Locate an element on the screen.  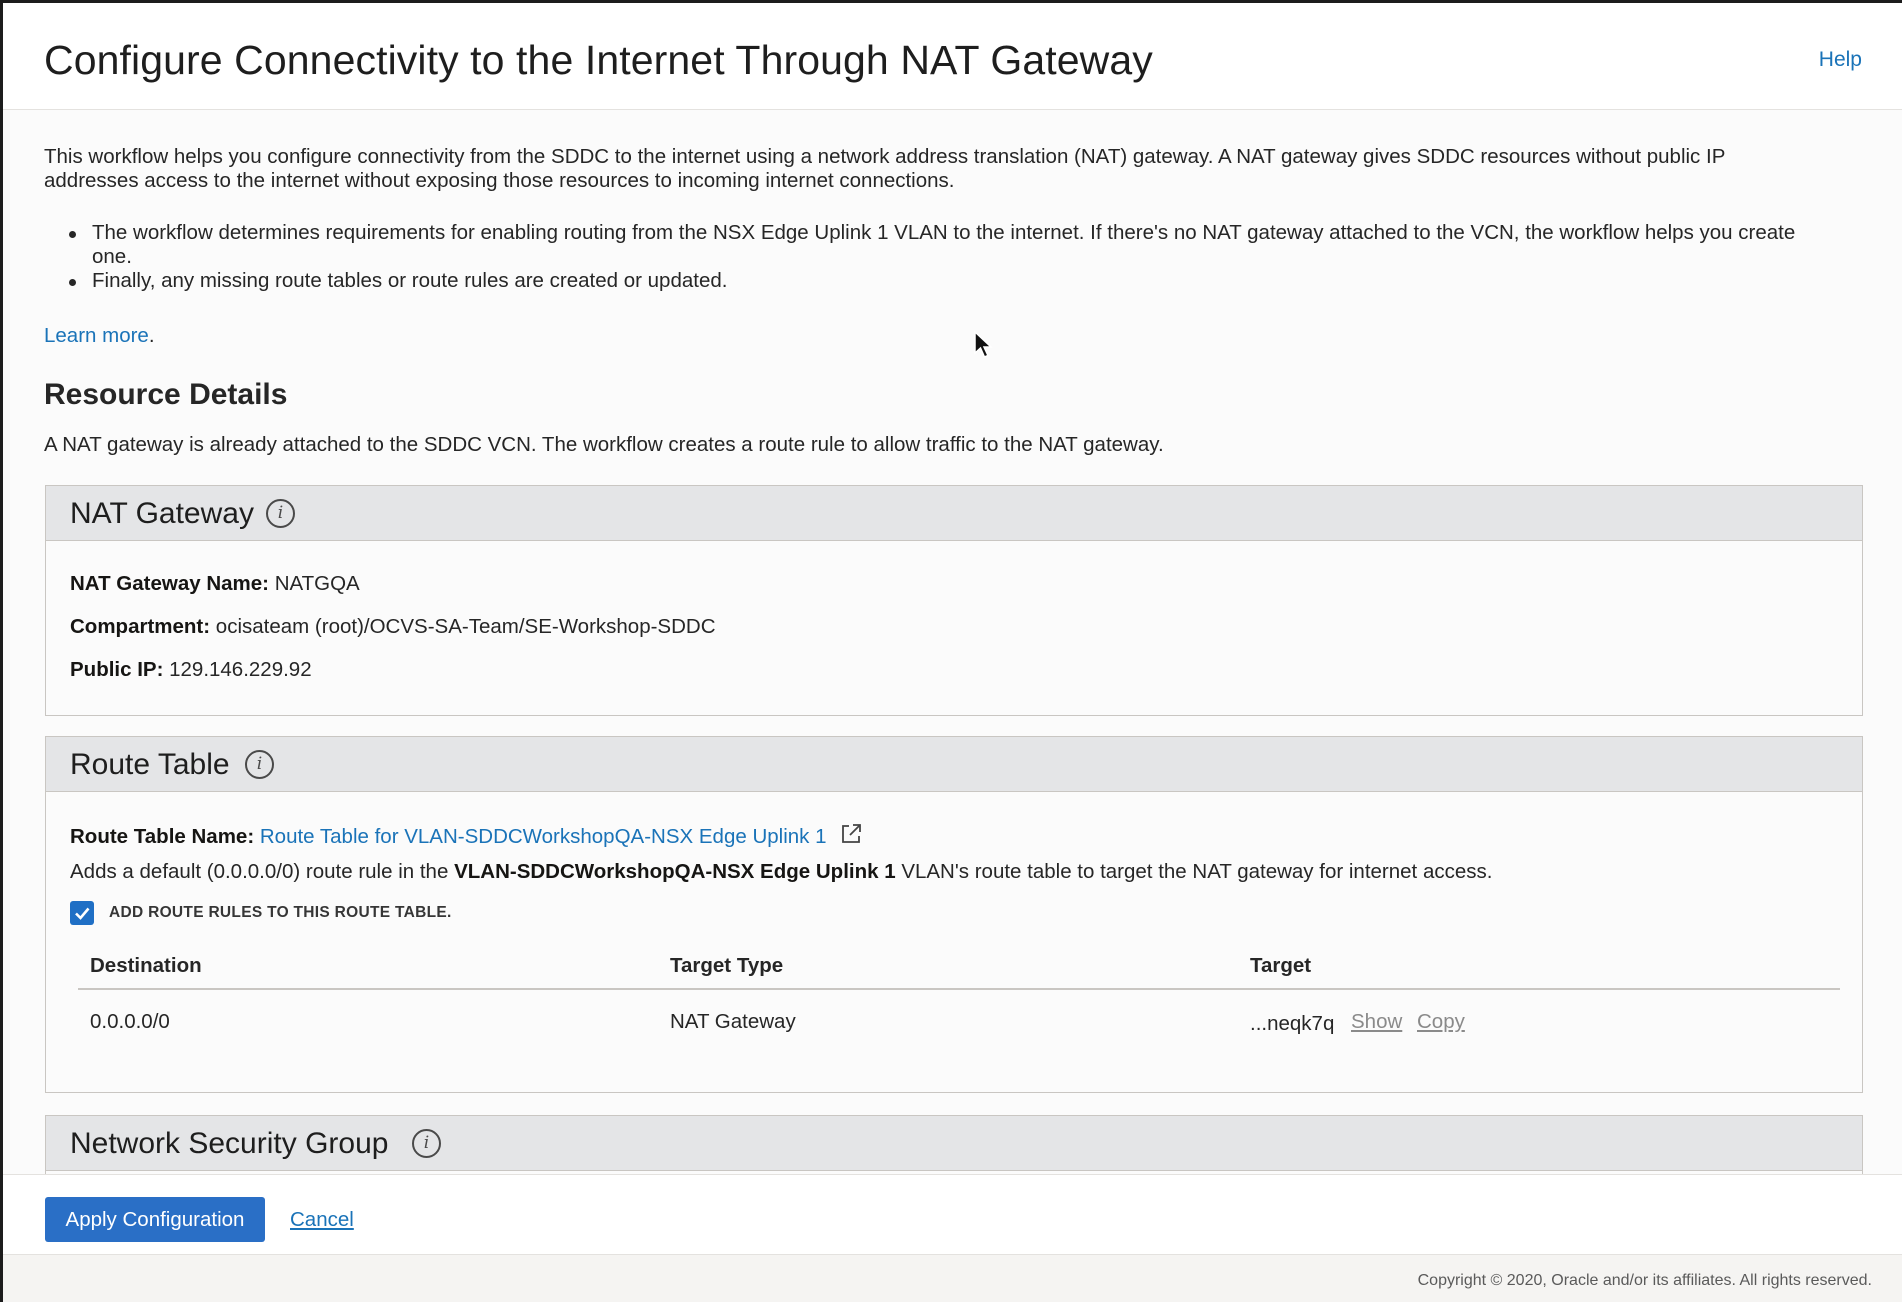
add-route-rules-label: ADD ROUTE RULES TO THIS ROUTE TABLE. is located at coordinates (280, 913).